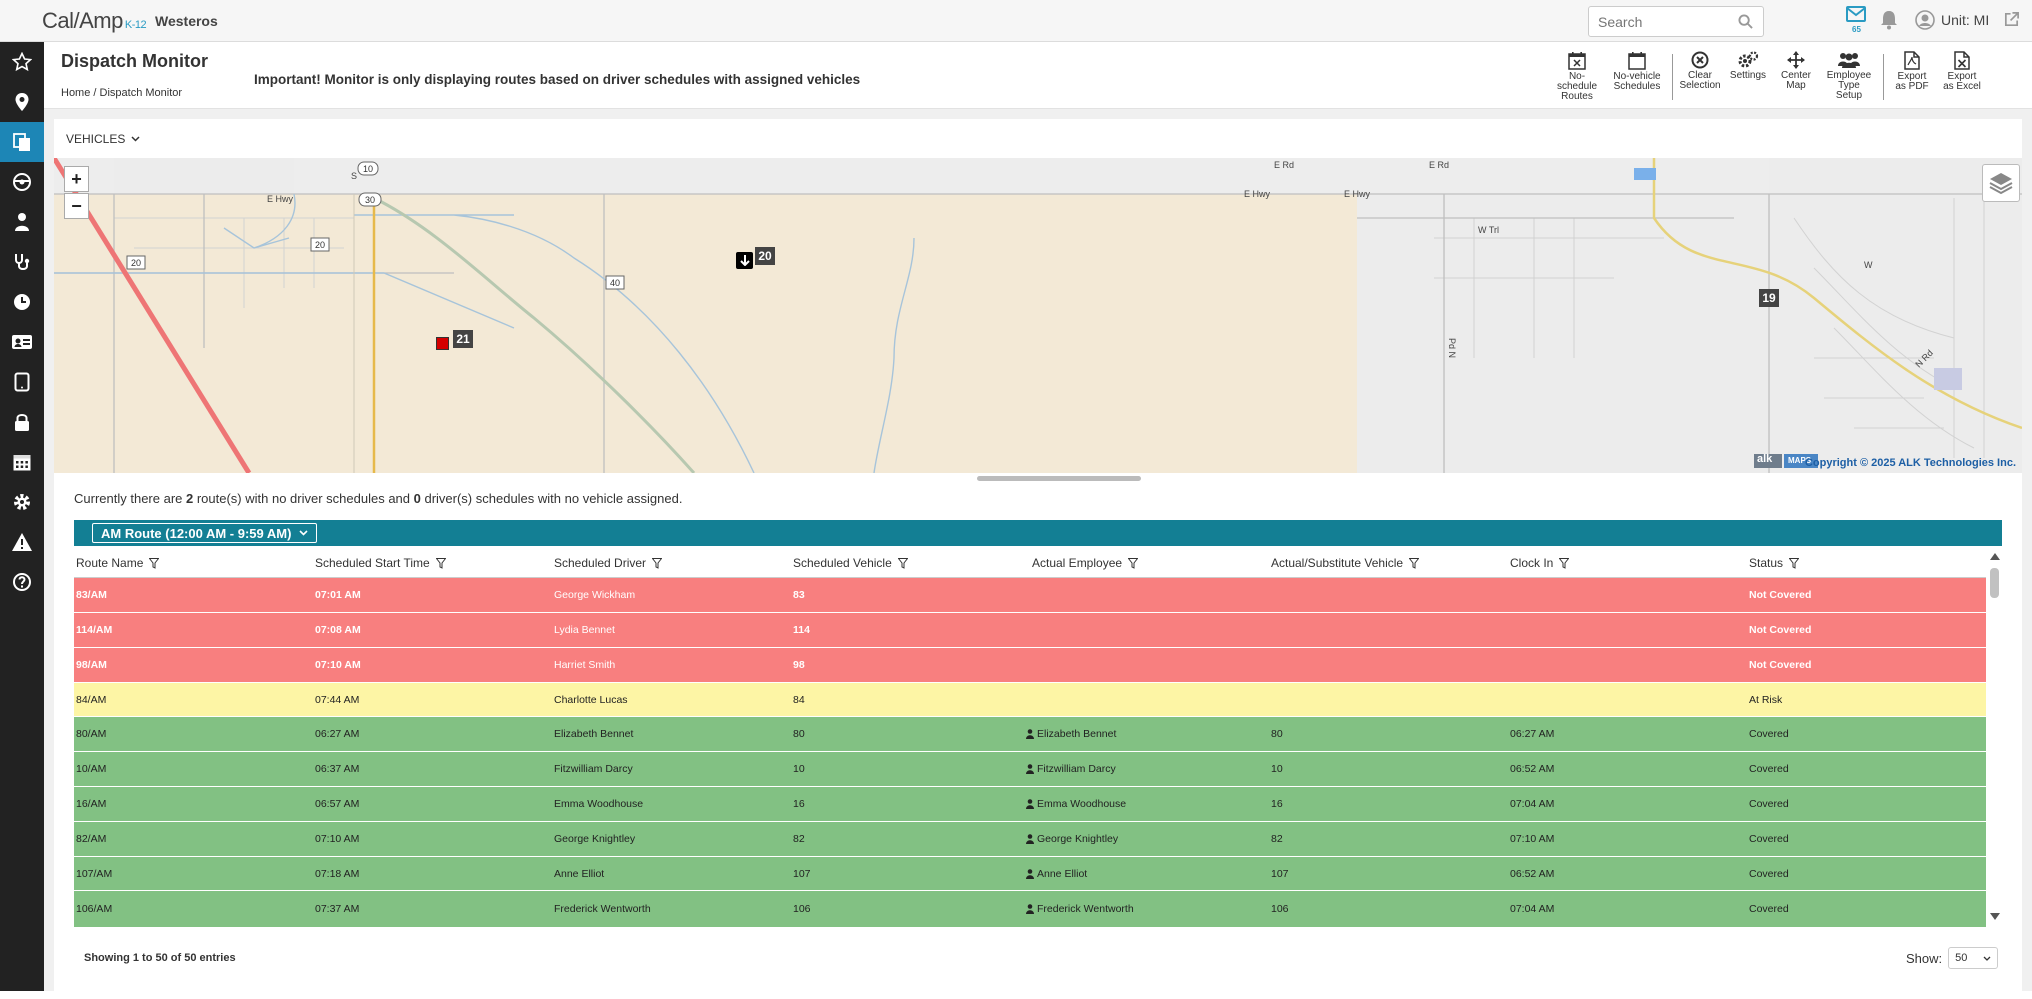  What do you see at coordinates (595, 595) in the screenshot?
I see `cell-scheduled-driver: George Wickham` at bounding box center [595, 595].